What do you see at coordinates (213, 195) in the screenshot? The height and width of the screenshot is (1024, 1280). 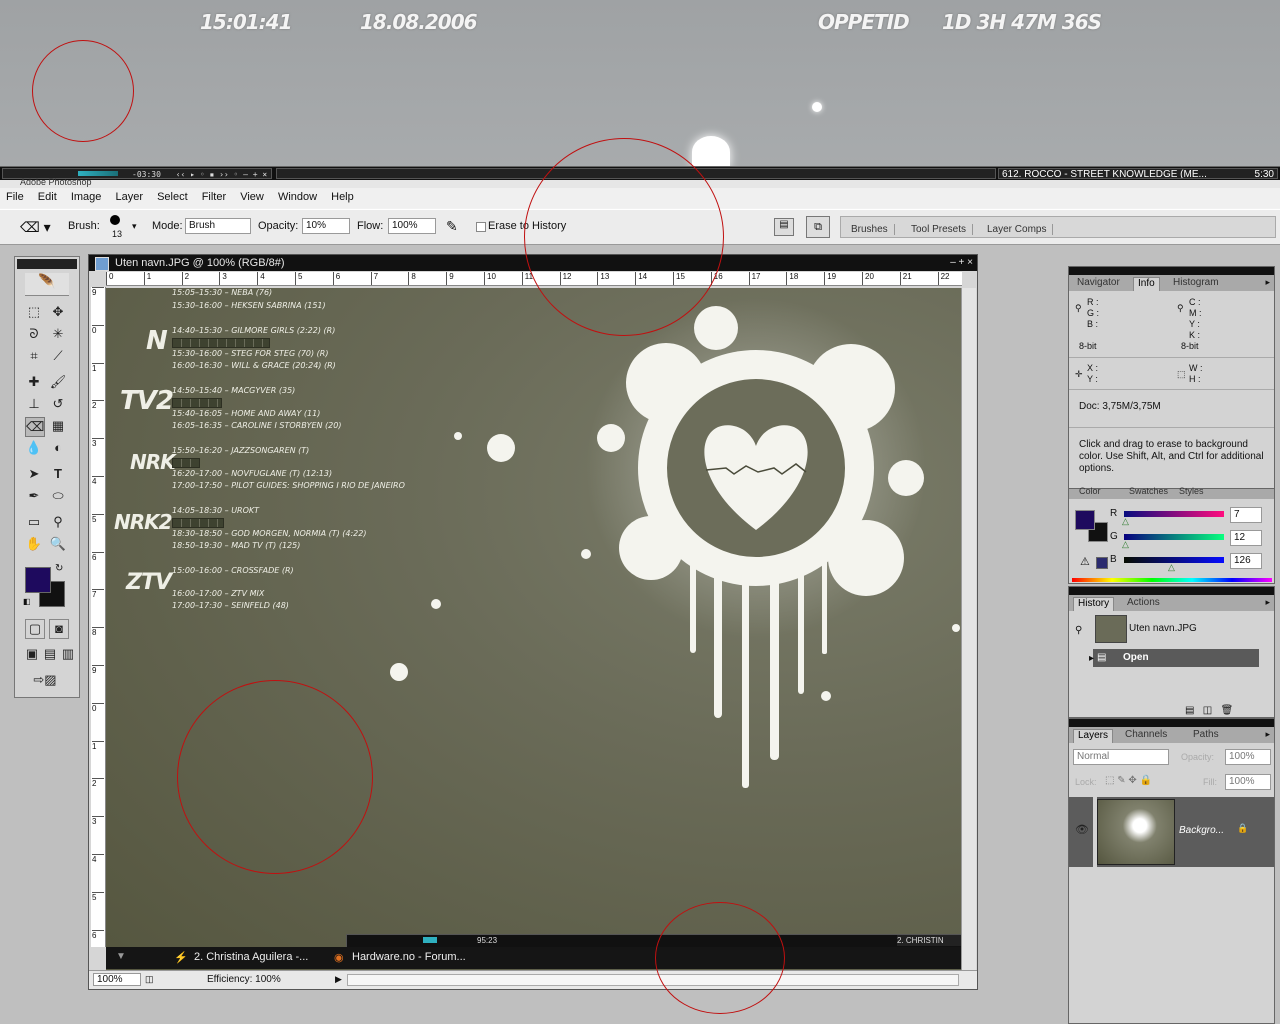 I see `menu-filter: Filter` at bounding box center [213, 195].